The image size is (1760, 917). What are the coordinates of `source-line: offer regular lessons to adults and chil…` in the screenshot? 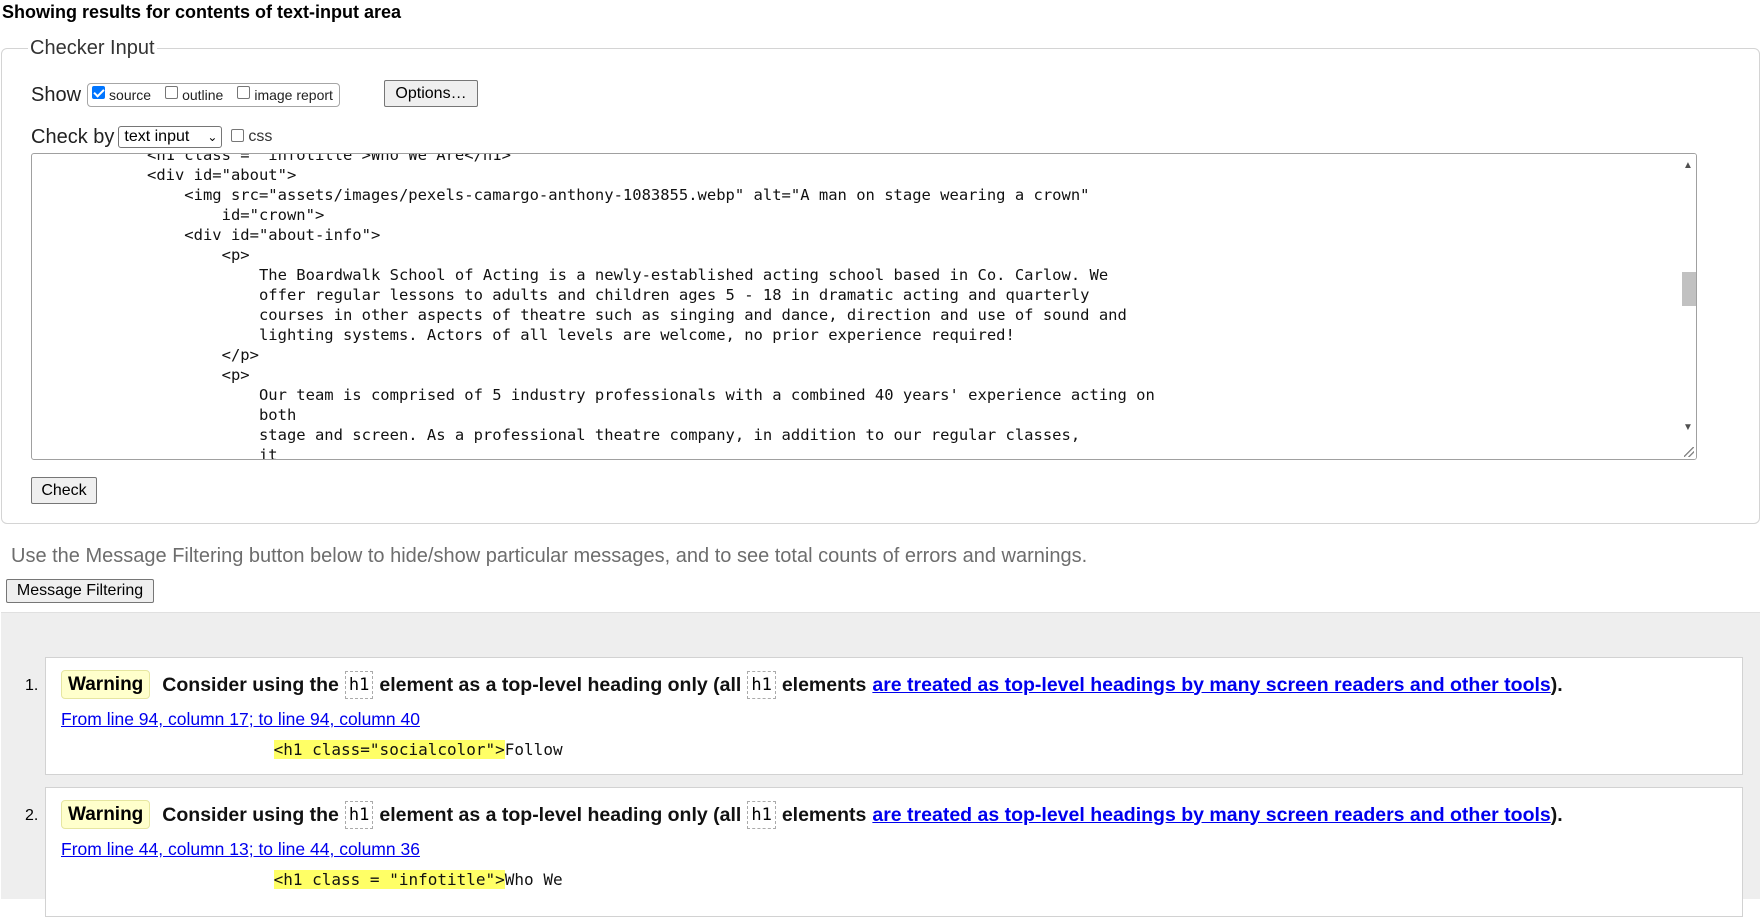 It's located at (595, 295).